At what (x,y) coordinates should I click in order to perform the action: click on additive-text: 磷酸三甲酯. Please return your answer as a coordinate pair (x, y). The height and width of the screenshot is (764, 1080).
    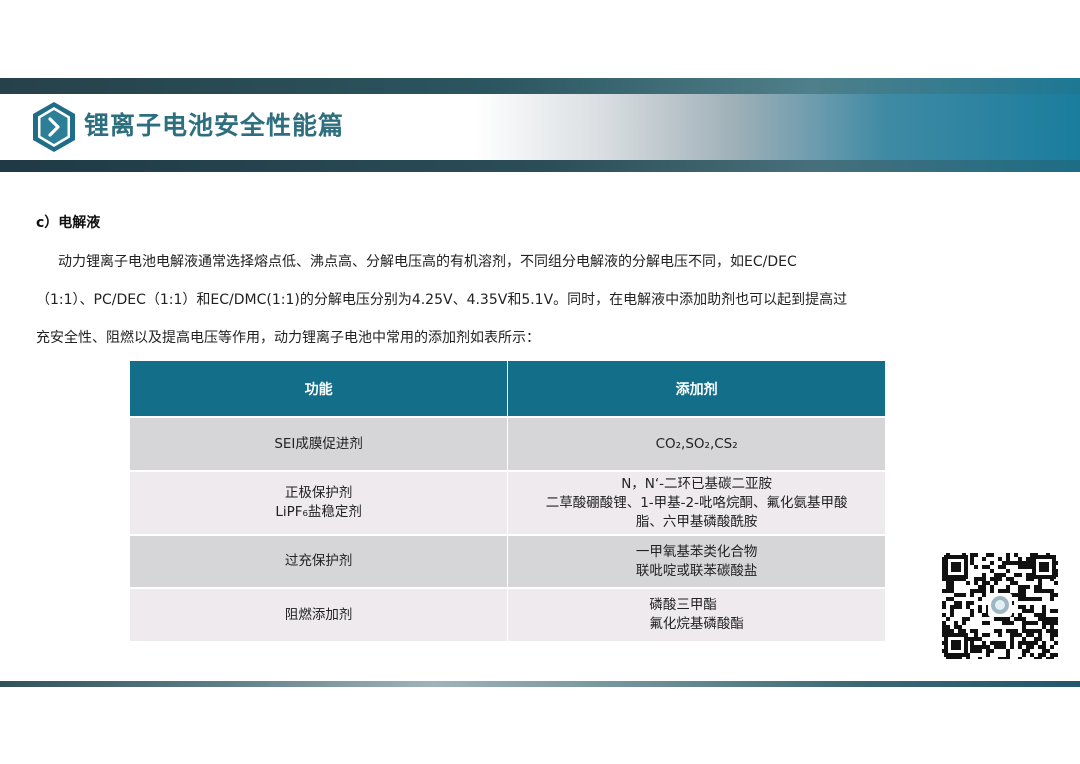
    Looking at the image, I should click on (683, 605).